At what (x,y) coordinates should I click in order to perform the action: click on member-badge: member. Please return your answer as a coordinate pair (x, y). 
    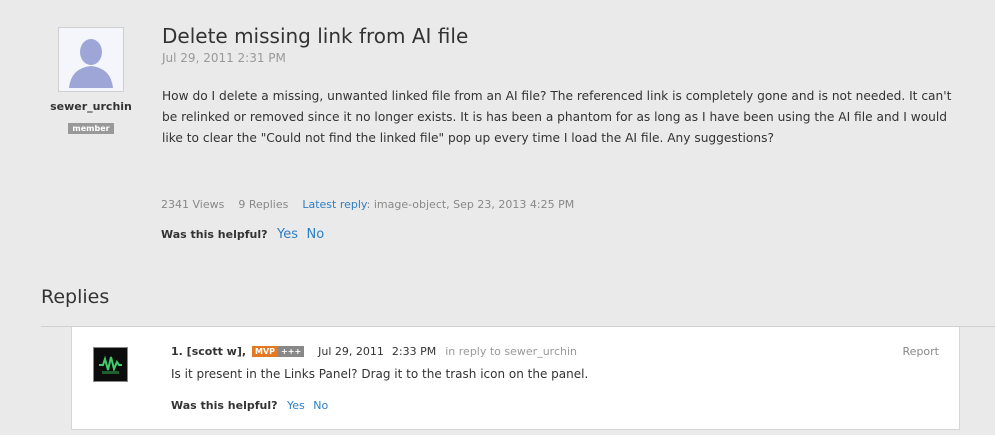
    Looking at the image, I should click on (91, 128).